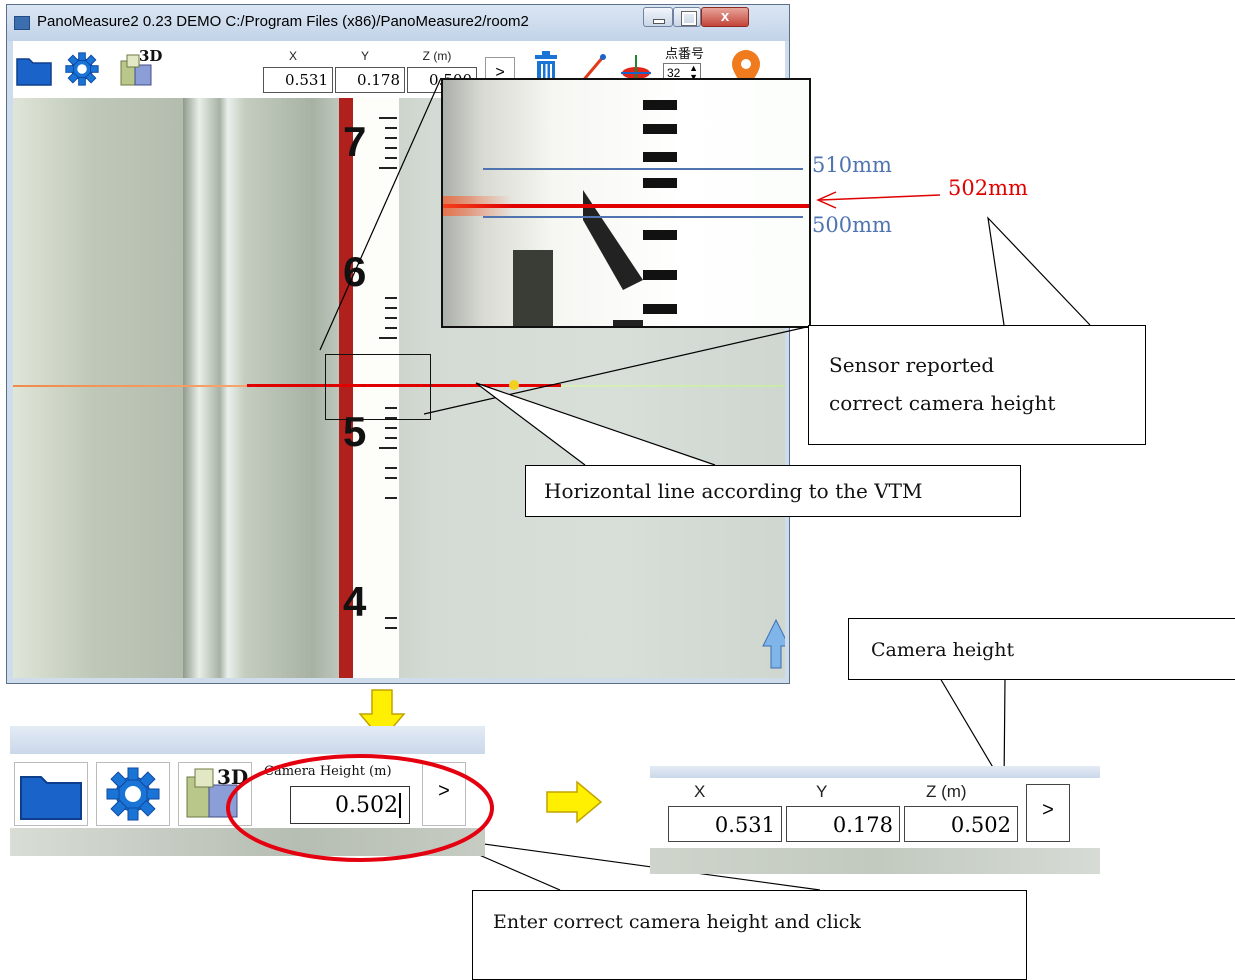 Image resolution: width=1235 pixels, height=980 pixels. What do you see at coordinates (749, 935) in the screenshot?
I see `callout-enter-height: Enter correct camera height and click` at bounding box center [749, 935].